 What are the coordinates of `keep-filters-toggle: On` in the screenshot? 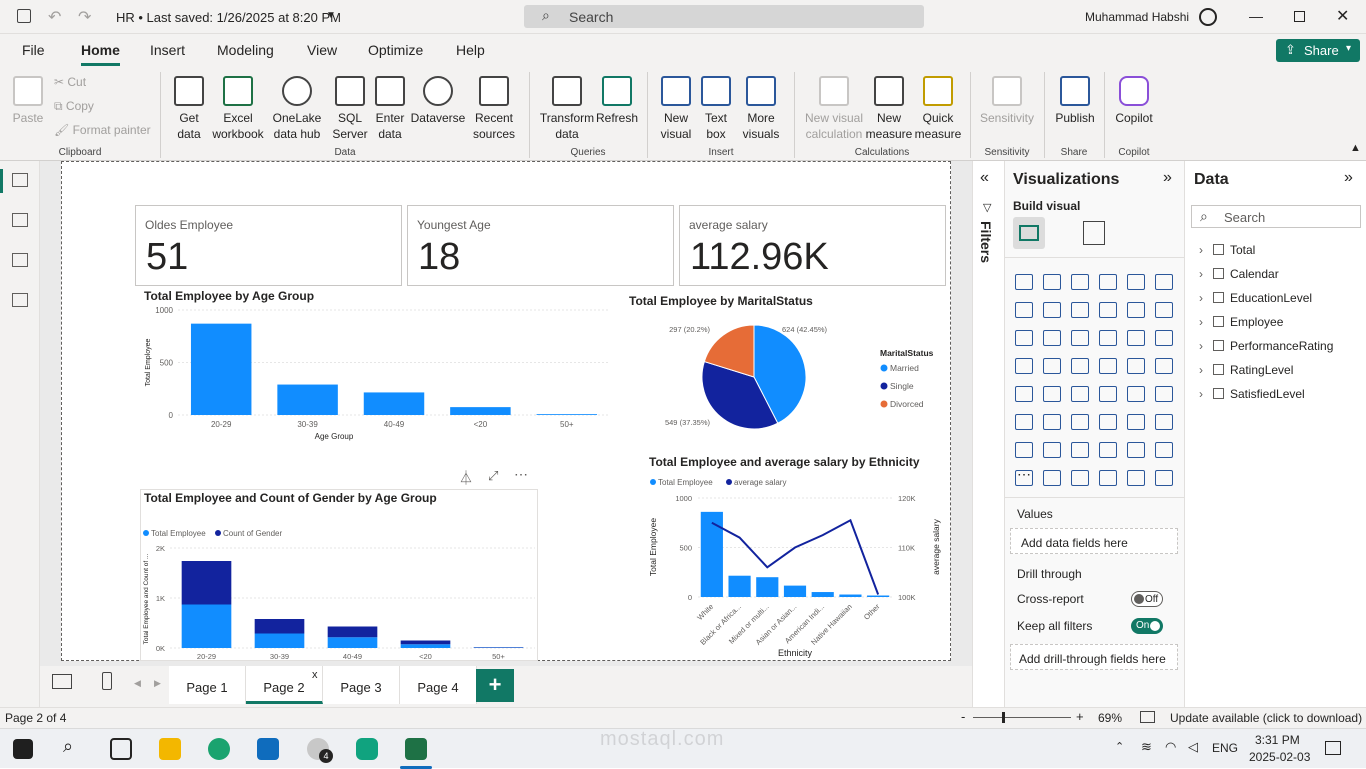 It's located at (1147, 626).